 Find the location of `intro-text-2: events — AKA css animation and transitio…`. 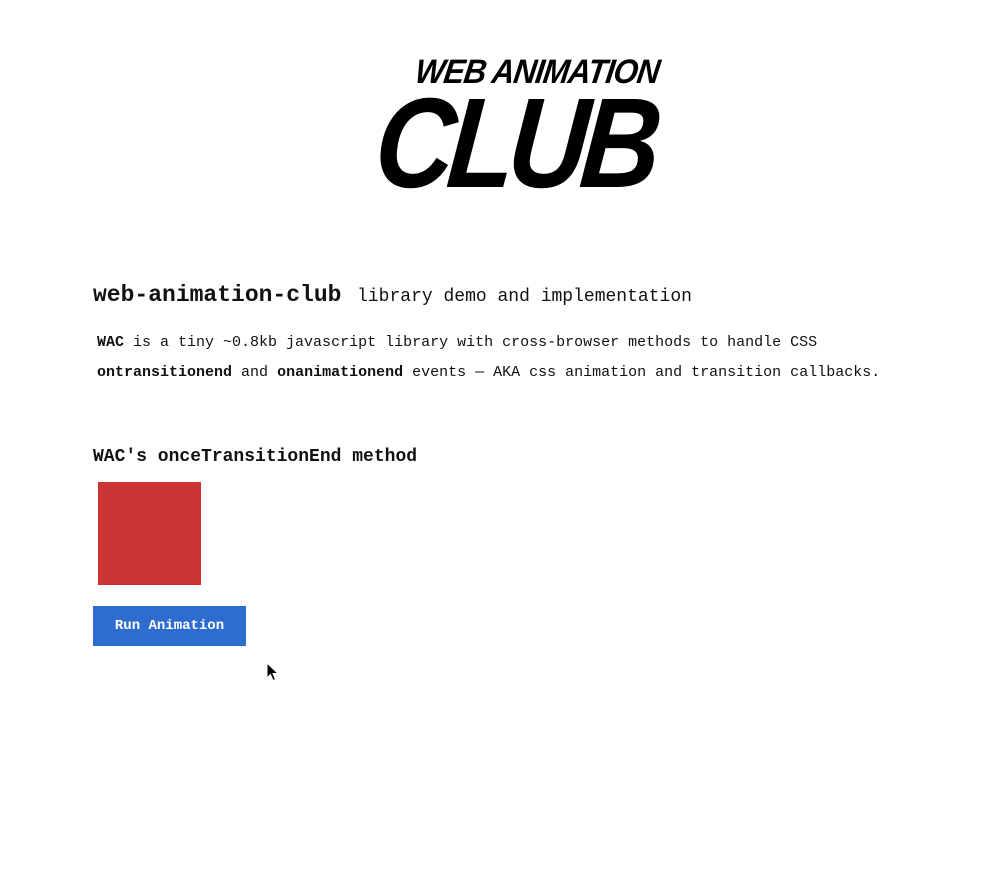

intro-text-2: events — AKA css animation and transitio… is located at coordinates (646, 372).